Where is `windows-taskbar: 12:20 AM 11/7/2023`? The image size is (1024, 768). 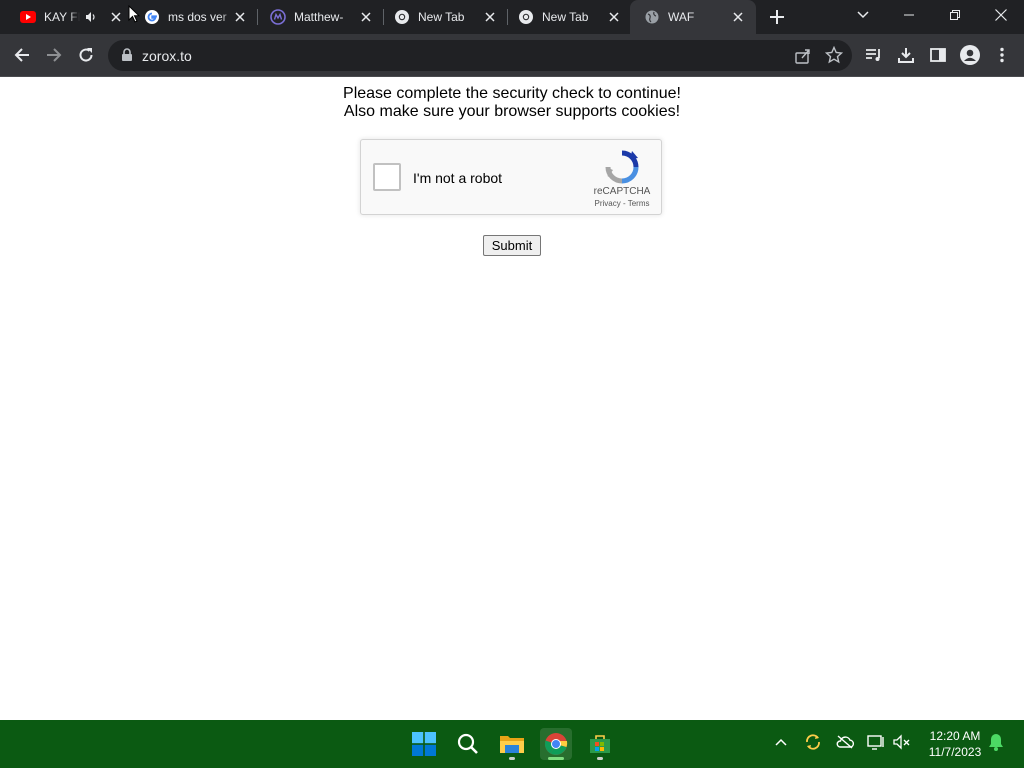 windows-taskbar: 12:20 AM 11/7/2023 is located at coordinates (512, 744).